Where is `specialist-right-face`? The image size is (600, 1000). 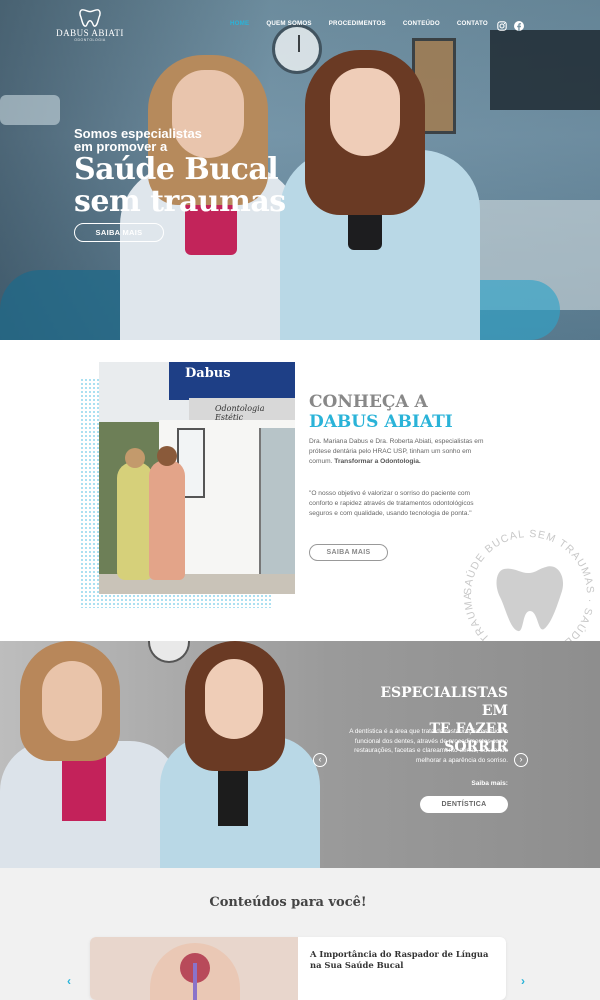 specialist-right-face is located at coordinates (234, 699).